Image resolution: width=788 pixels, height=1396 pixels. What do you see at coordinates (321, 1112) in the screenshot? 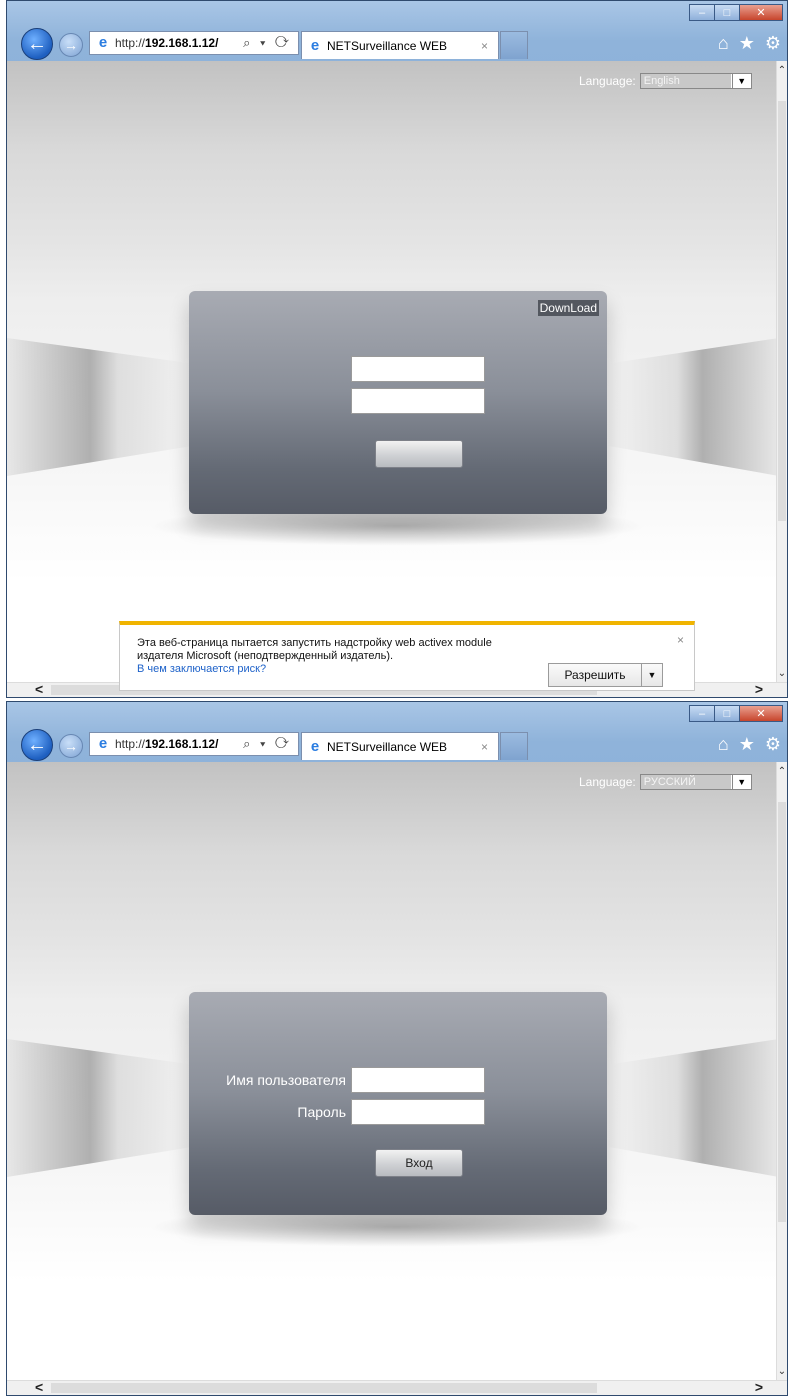
I see `password-label: Пароль` at bounding box center [321, 1112].